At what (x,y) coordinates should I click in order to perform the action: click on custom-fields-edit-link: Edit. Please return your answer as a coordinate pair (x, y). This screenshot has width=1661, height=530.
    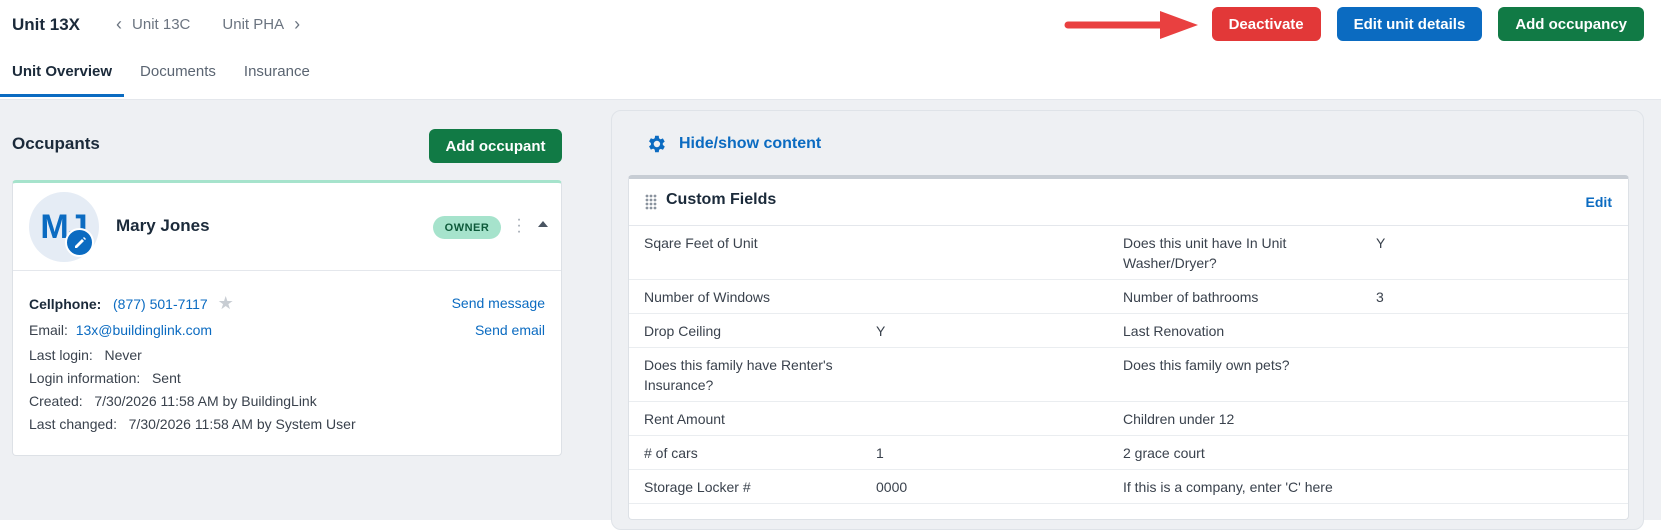
    Looking at the image, I should click on (1599, 202).